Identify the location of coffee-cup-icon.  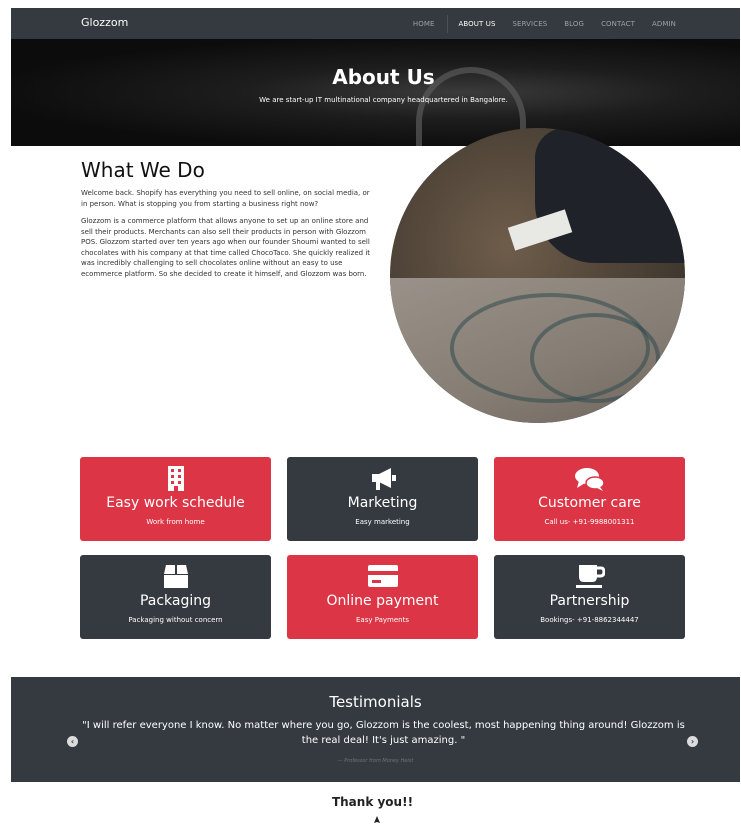
(589, 577).